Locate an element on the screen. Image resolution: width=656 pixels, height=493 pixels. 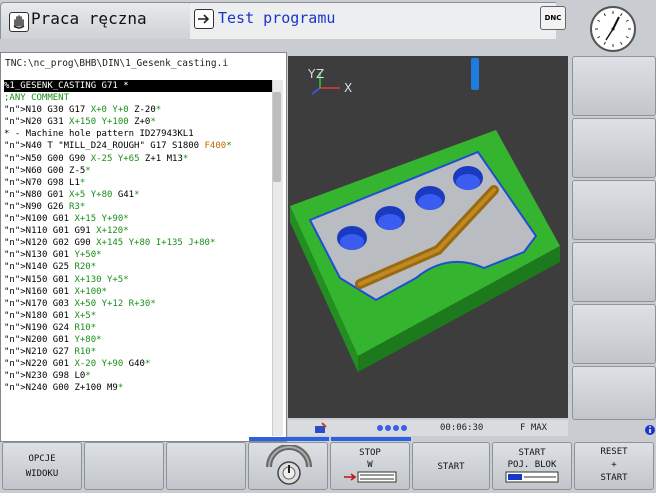
single-block-icon is located at coordinates (532, 477).